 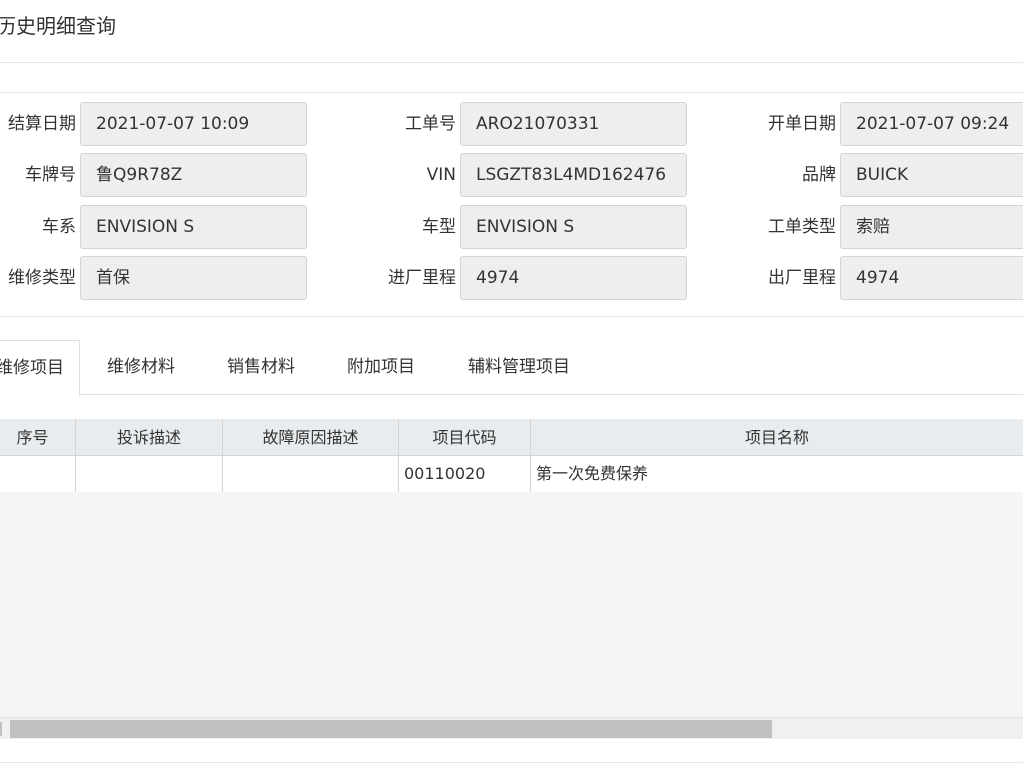 What do you see at coordinates (141, 367) in the screenshot?
I see `tab-repair-materials: 维修材料` at bounding box center [141, 367].